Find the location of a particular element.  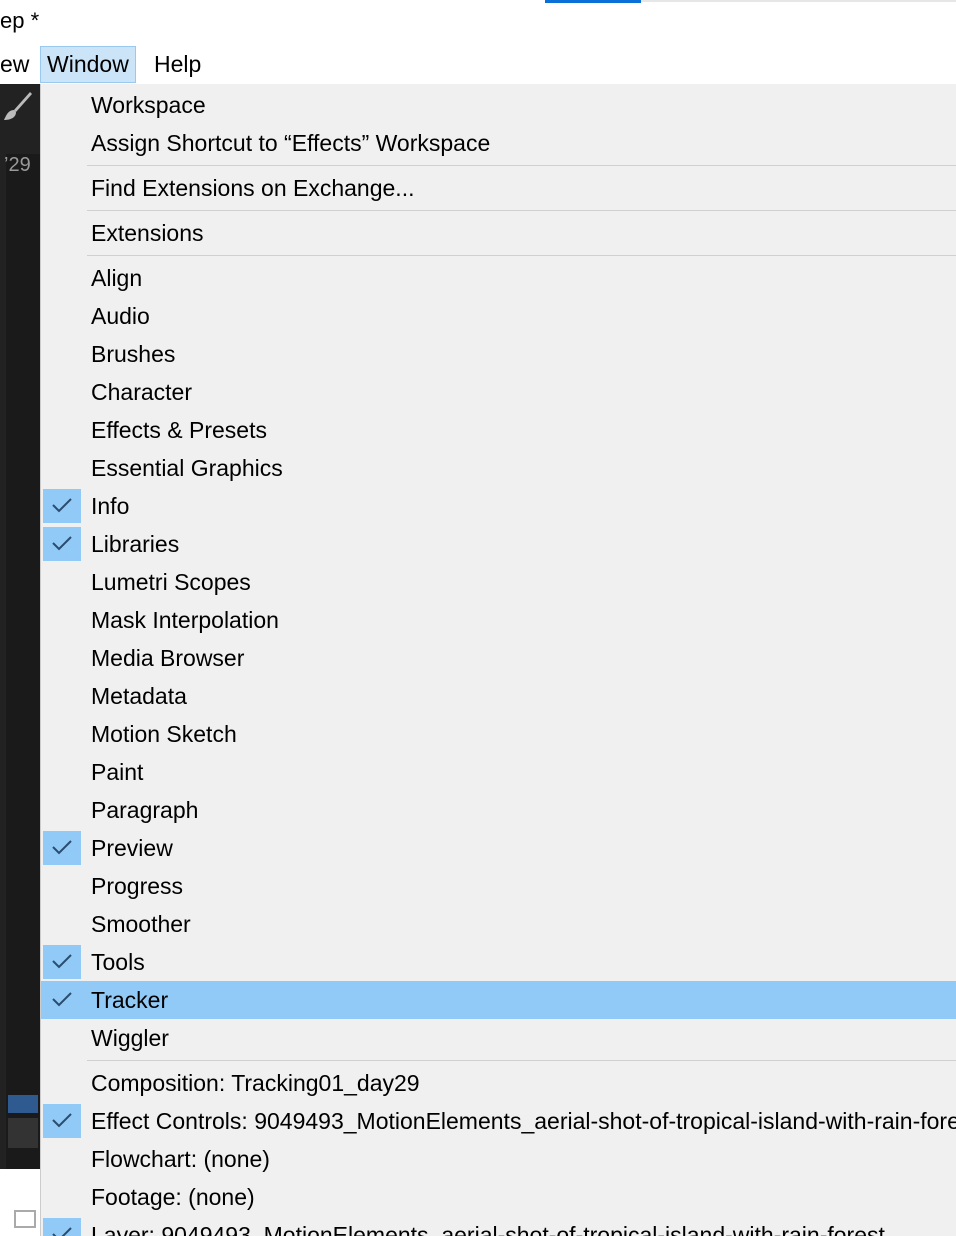

menu-item-flowchart-none: Flowchart: (none) is located at coordinates (498, 1159).